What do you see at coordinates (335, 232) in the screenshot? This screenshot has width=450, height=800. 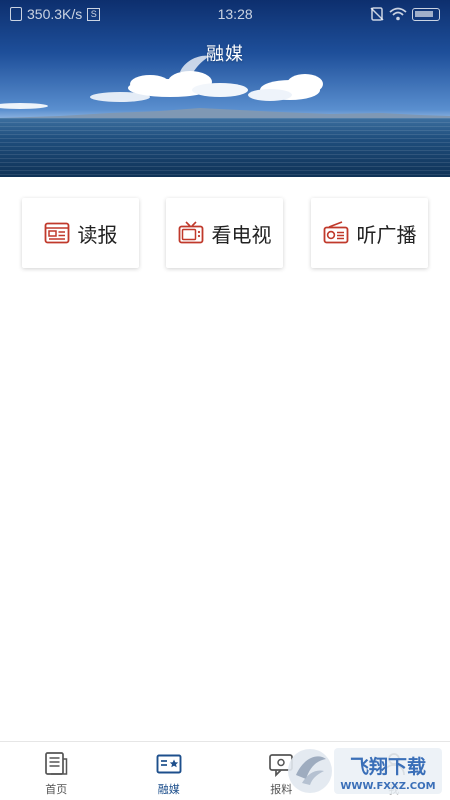 I see `radio-icon` at bounding box center [335, 232].